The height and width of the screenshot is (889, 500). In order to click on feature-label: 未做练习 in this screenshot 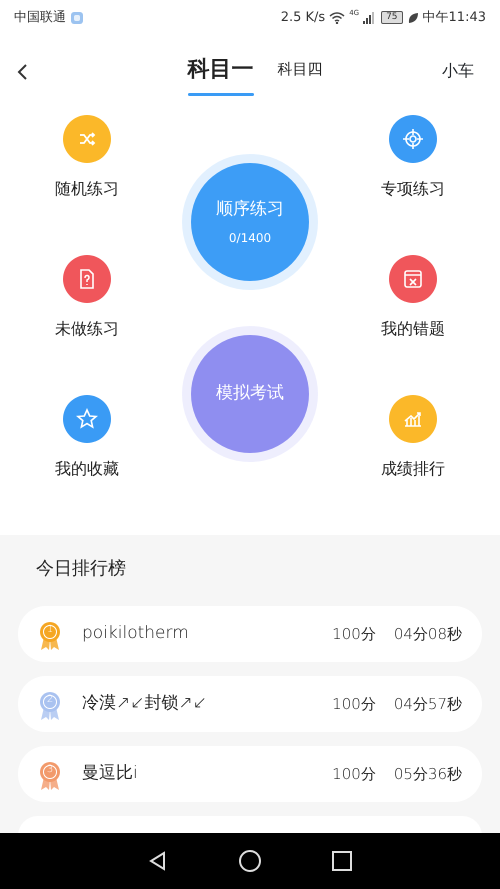, I will do `click(87, 329)`.